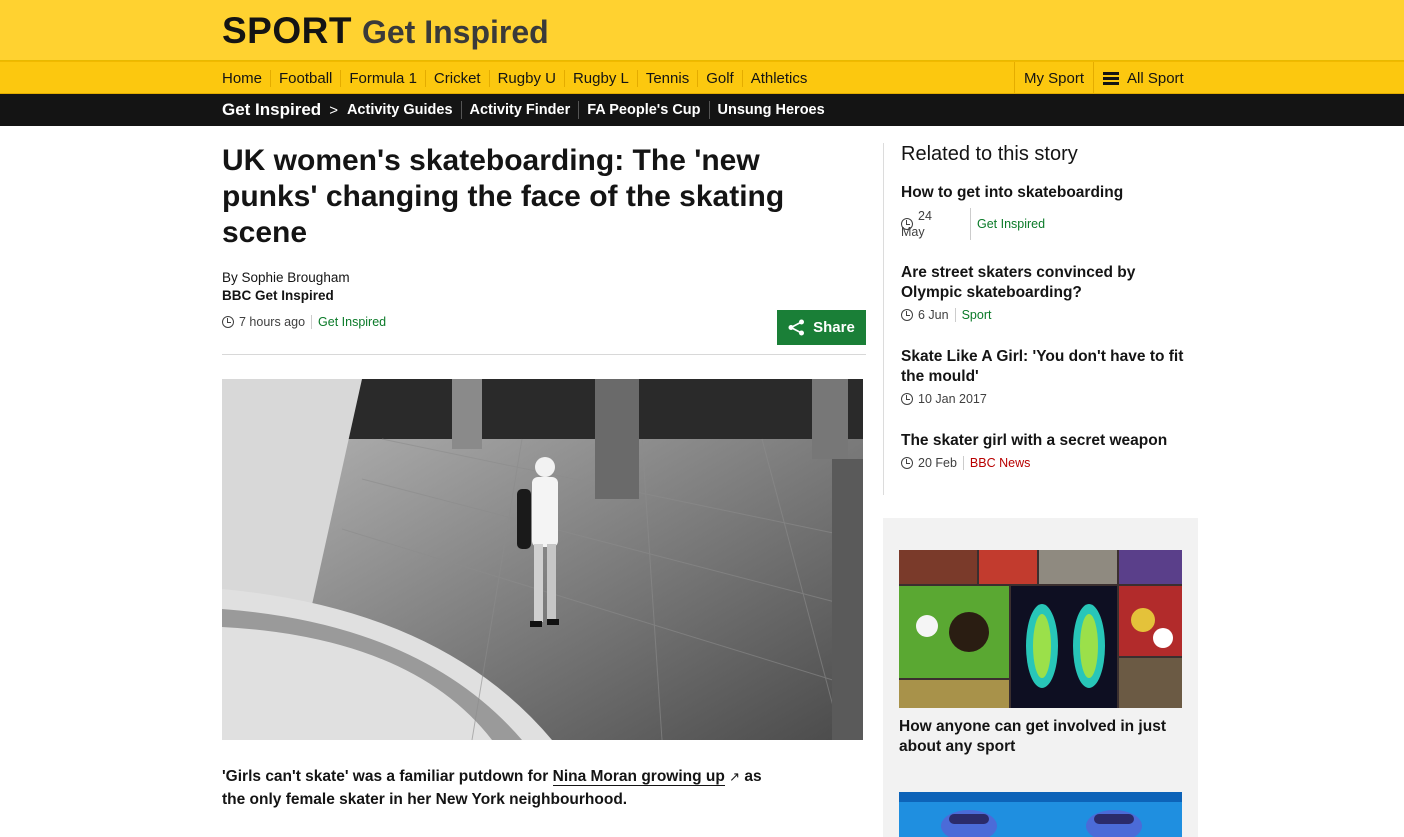 The height and width of the screenshot is (837, 1404). What do you see at coordinates (796, 327) in the screenshot?
I see `share-icon` at bounding box center [796, 327].